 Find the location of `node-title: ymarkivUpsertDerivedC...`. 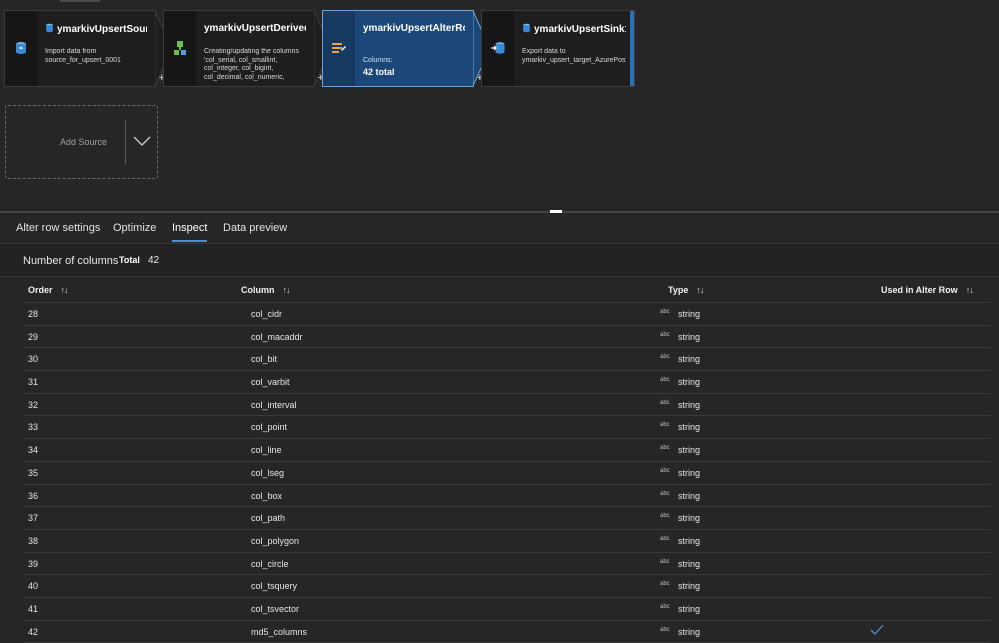

node-title: ymarkivUpsertDerivedC... is located at coordinates (255, 28).